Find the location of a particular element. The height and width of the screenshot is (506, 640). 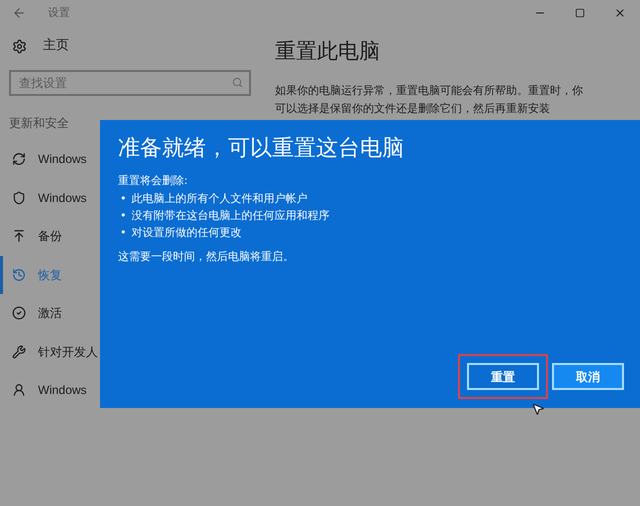

page-heading: 重置此电脑 is located at coordinates (328, 51).